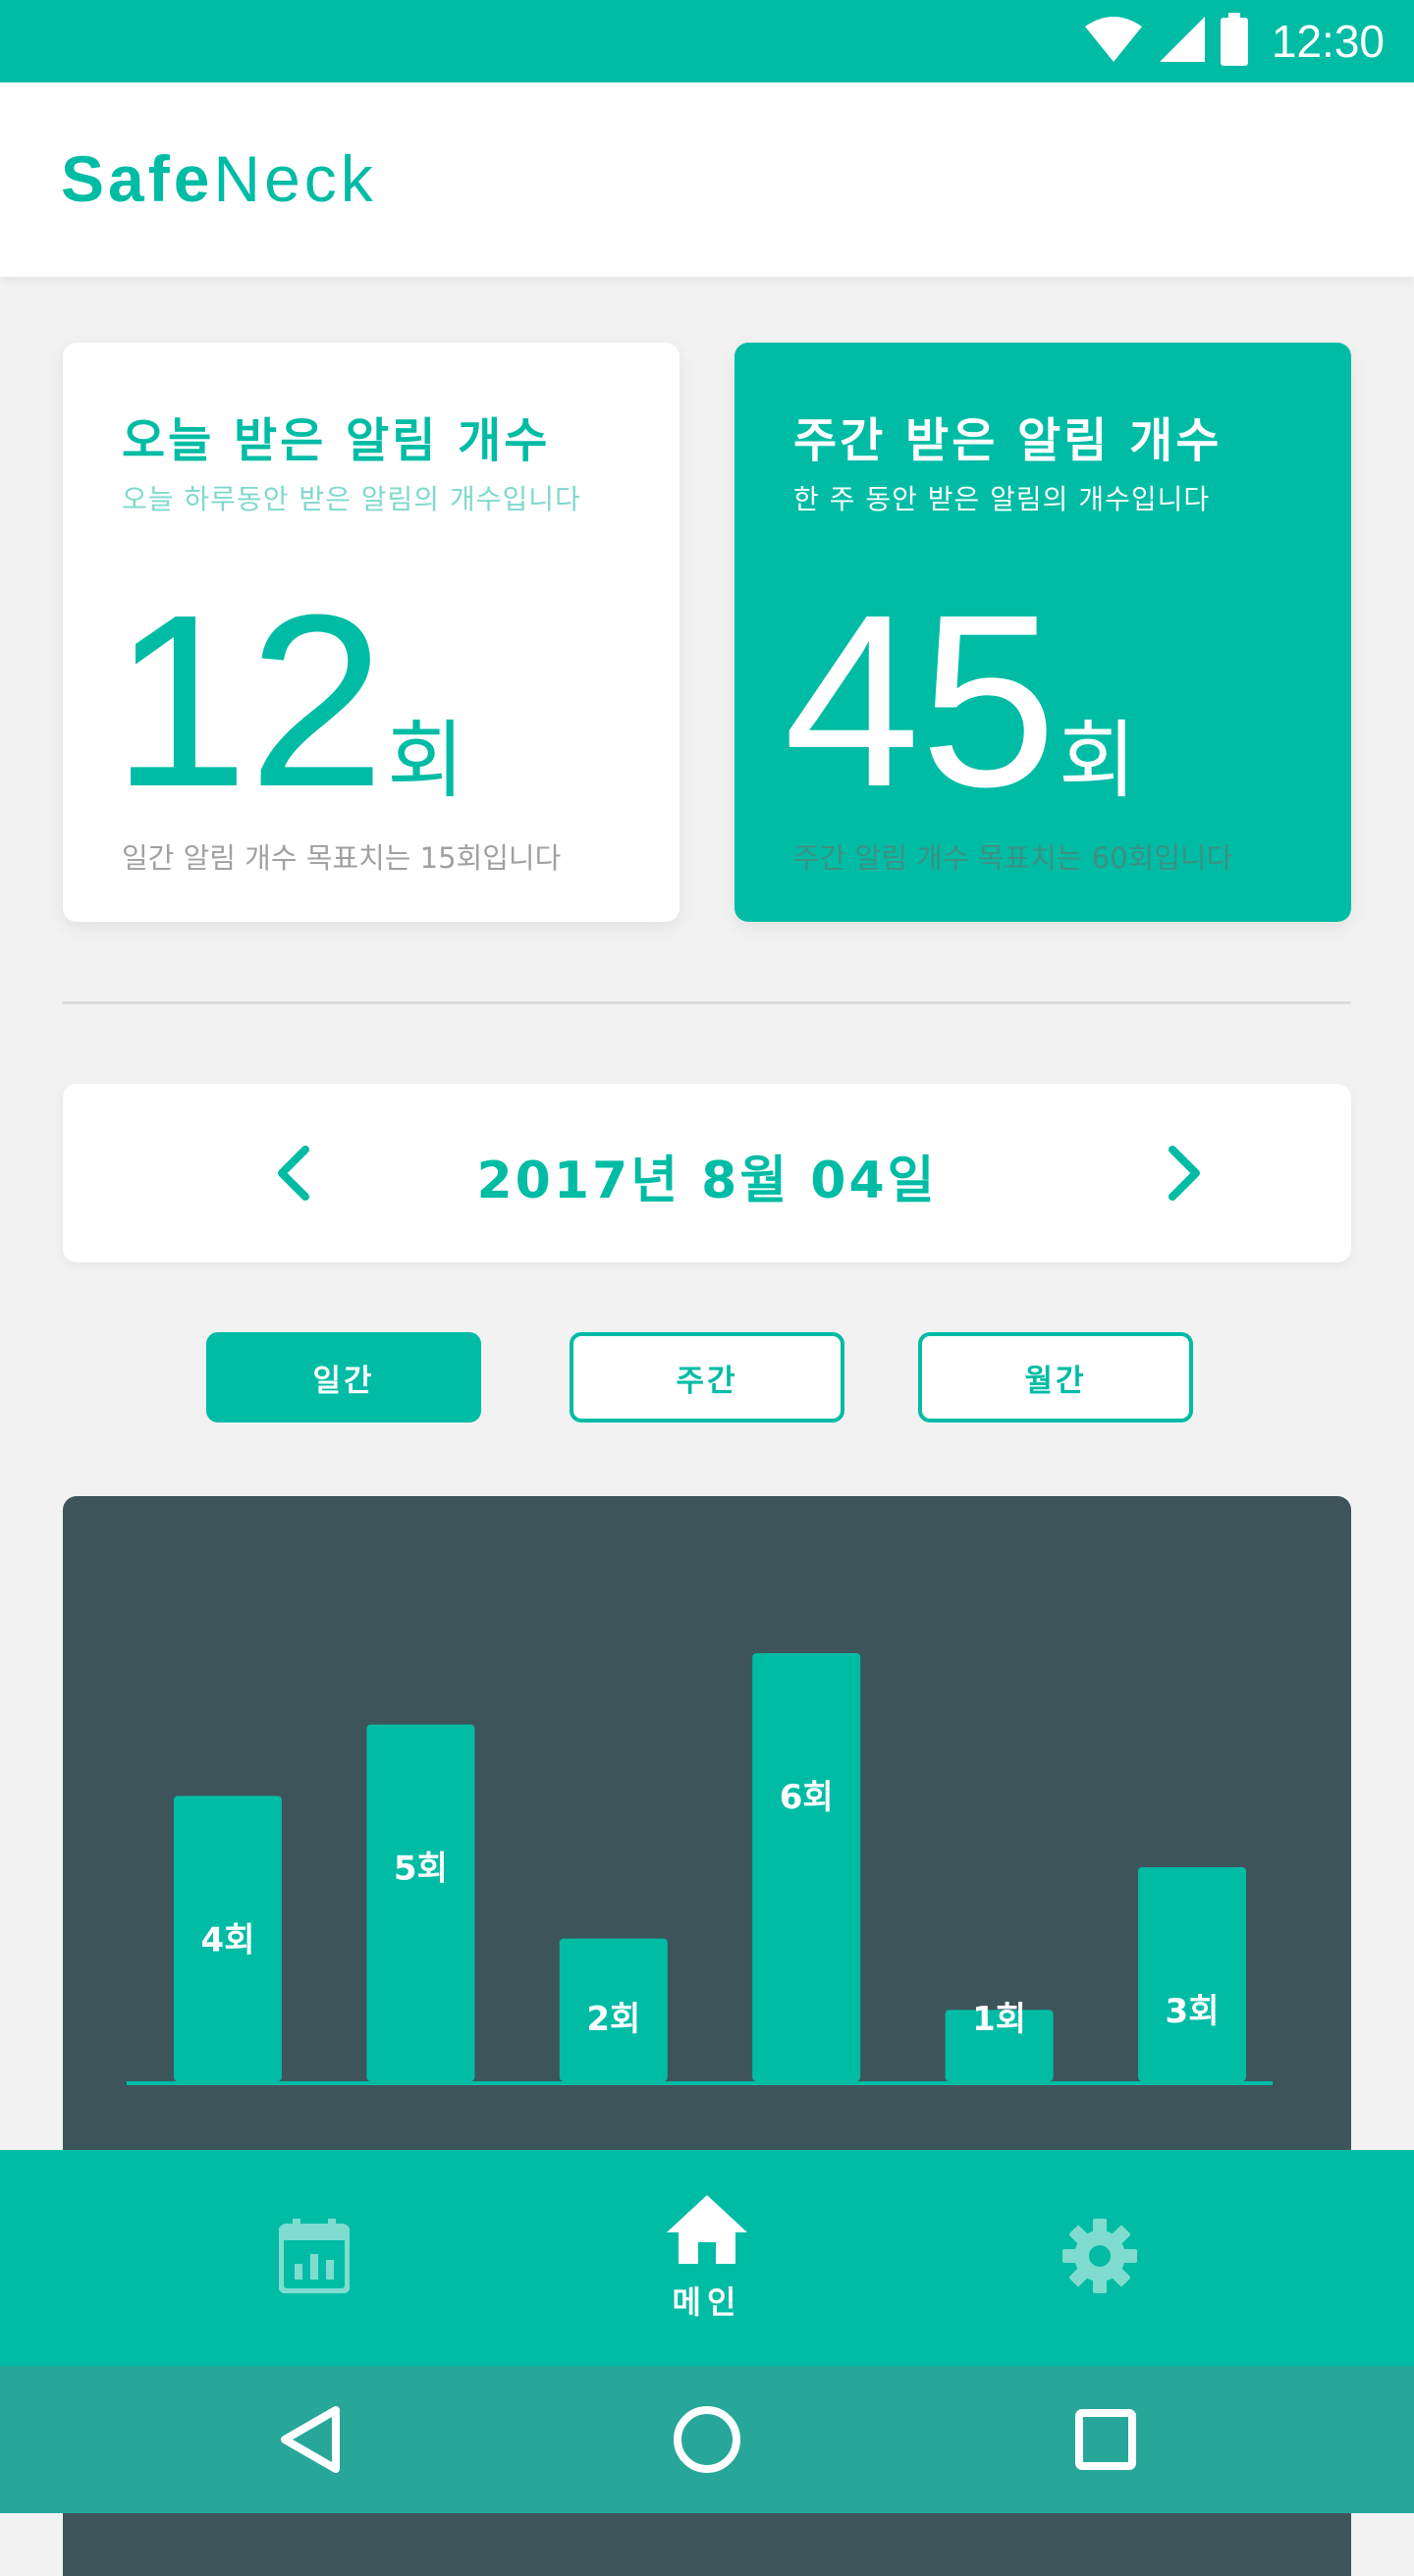 The width and height of the screenshot is (1414, 2576). Describe the element at coordinates (1113, 41) in the screenshot. I see `wifi-icon` at that location.